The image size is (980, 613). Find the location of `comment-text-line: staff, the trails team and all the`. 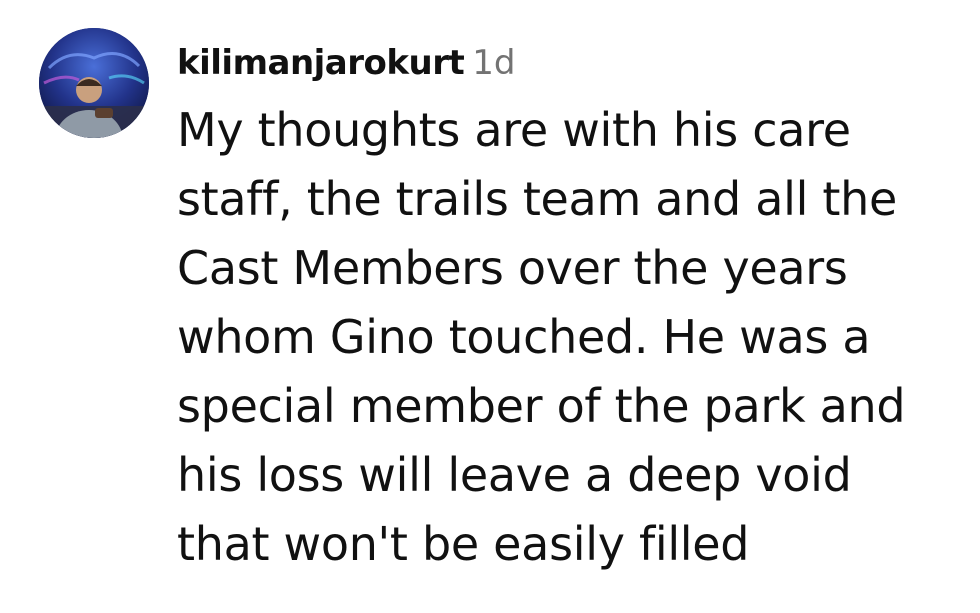

comment-text-line: staff, the trails team and all the is located at coordinates (537, 199).